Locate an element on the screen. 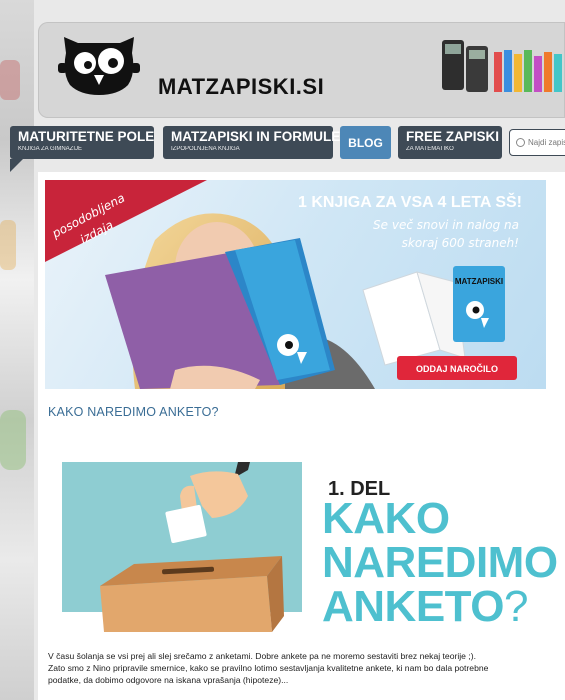  nav-subtitle: ZA MATEMATIKO is located at coordinates (430, 149).